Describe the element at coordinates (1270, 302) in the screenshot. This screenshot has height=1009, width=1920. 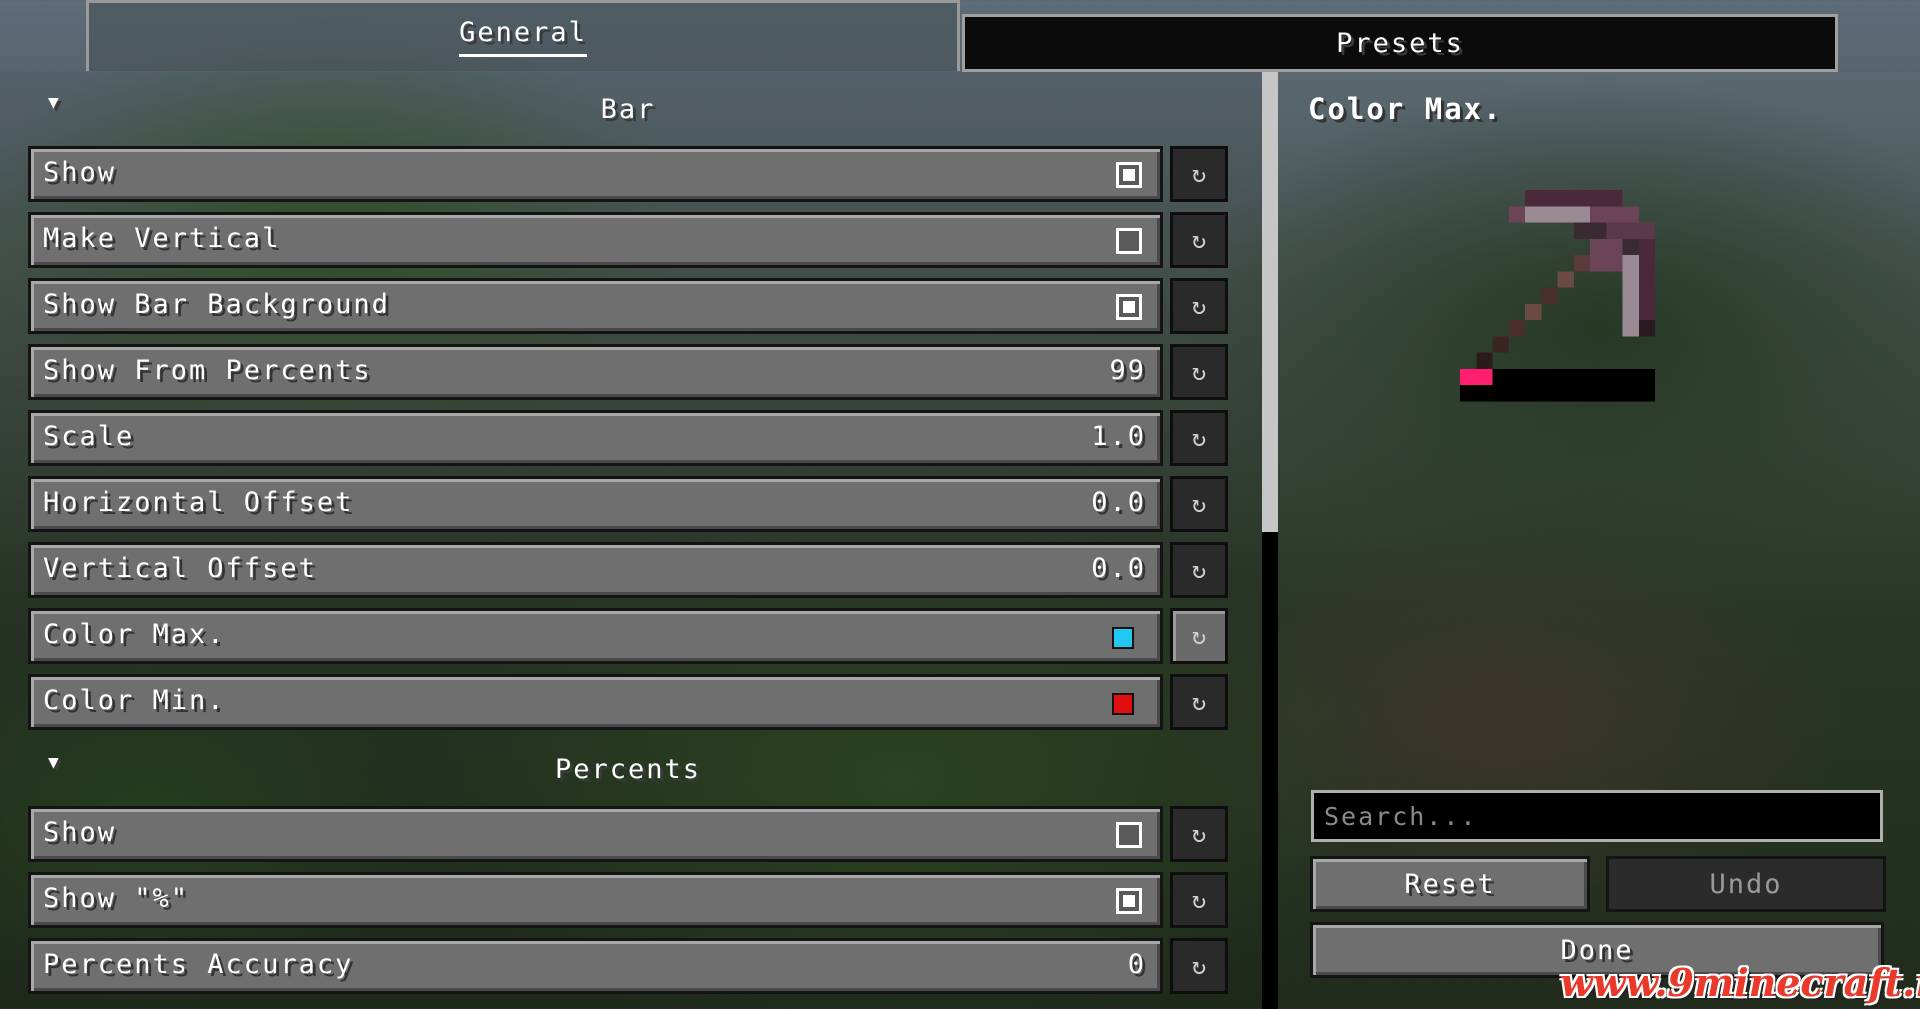
I see `scrollbar-thumb` at that location.